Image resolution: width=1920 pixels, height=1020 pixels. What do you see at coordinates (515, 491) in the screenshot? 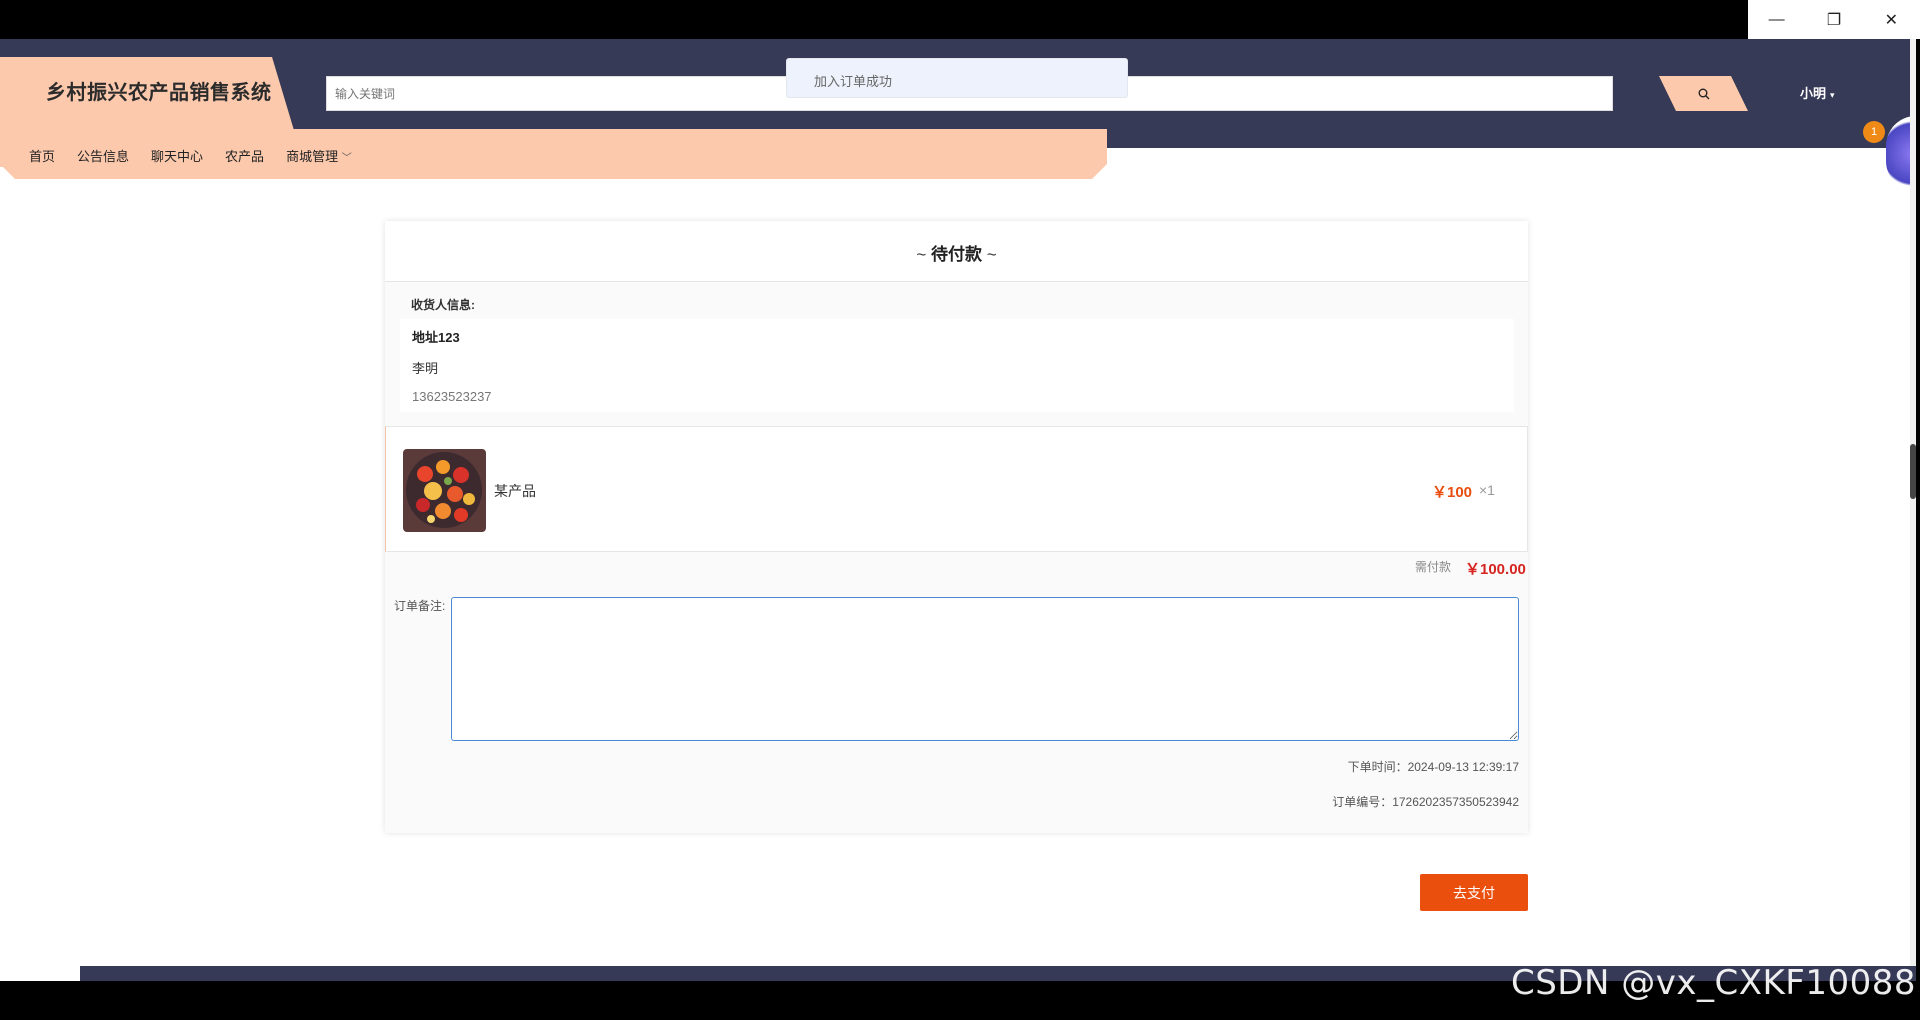
I see `product-name: 某产品` at bounding box center [515, 491].